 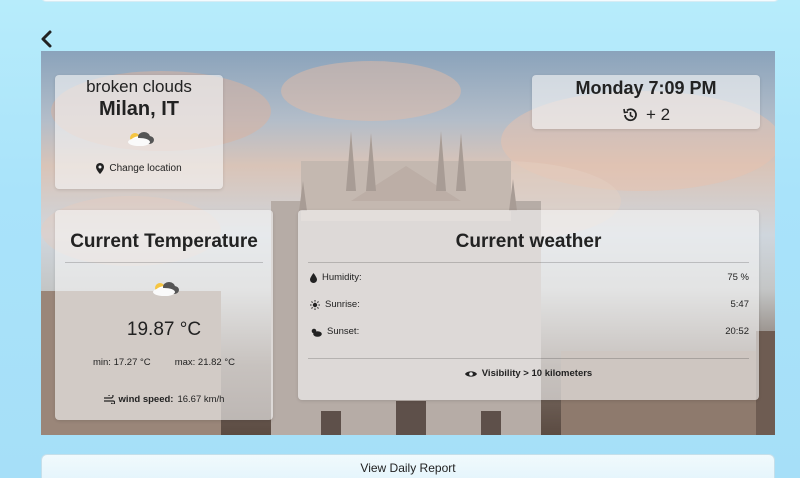 What do you see at coordinates (313, 277) in the screenshot?
I see `droplet-icon` at bounding box center [313, 277].